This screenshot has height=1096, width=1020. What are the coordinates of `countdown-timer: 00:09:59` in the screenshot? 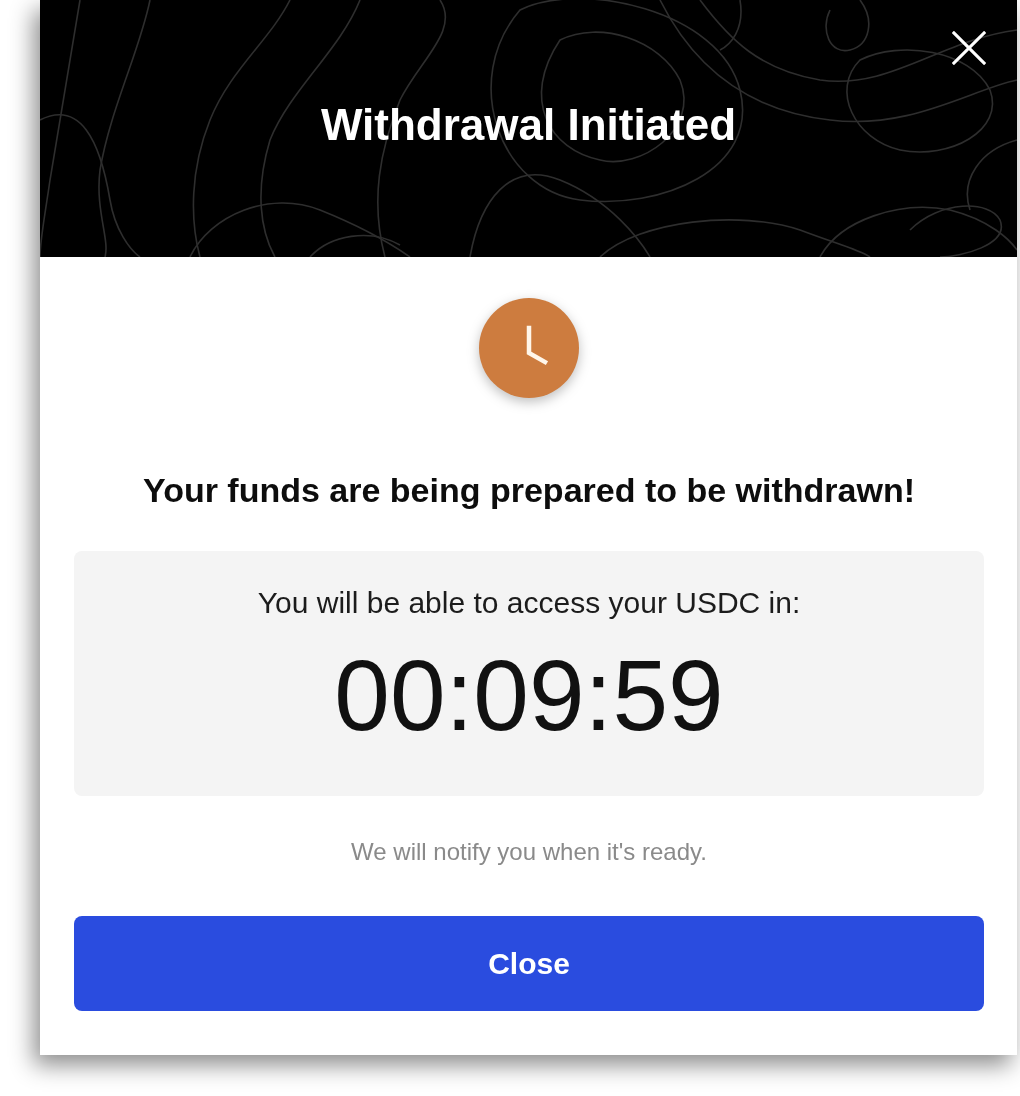 It's located at (529, 695).